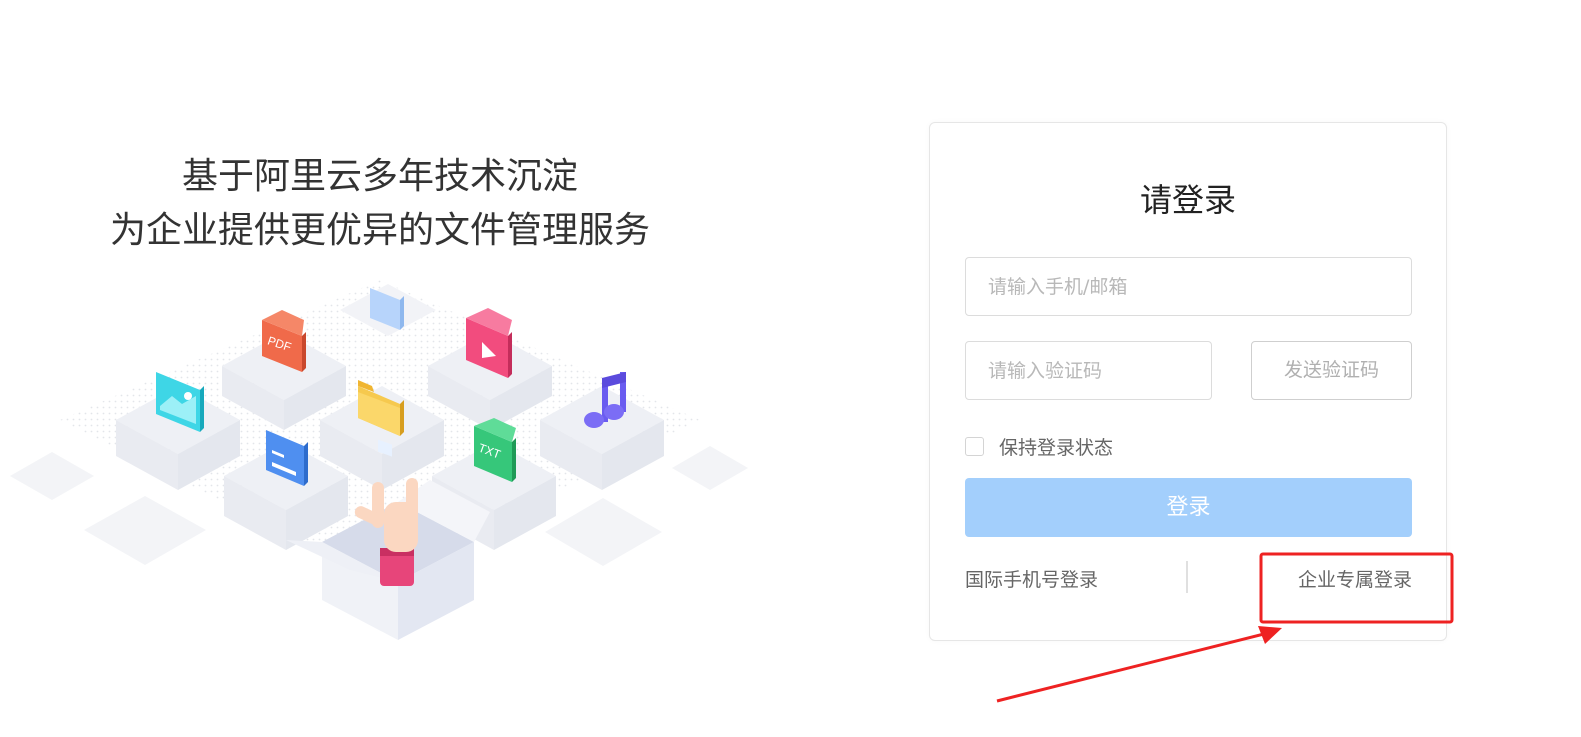 The width and height of the screenshot is (1581, 737). I want to click on slogan-line-1: 基于阿里云多年技术沉淀, so click(379, 176).